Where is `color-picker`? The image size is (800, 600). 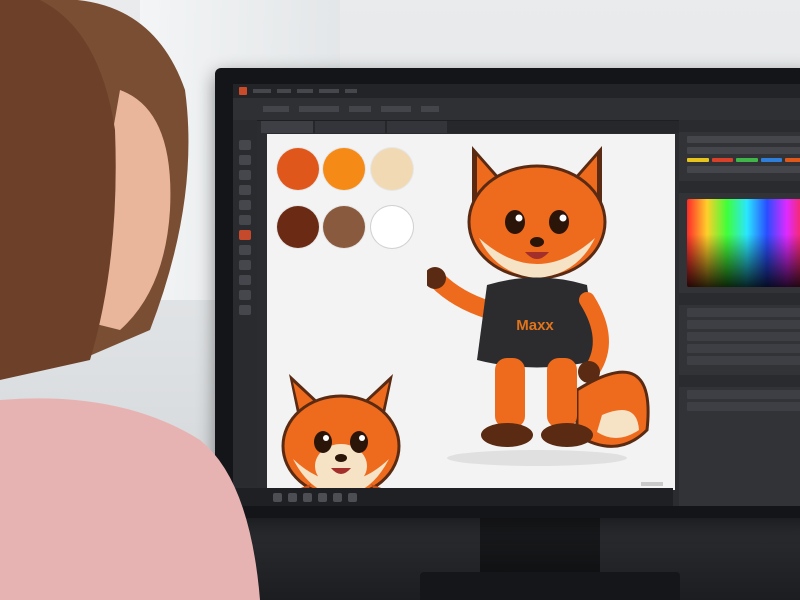
color-picker is located at coordinates (743, 243).